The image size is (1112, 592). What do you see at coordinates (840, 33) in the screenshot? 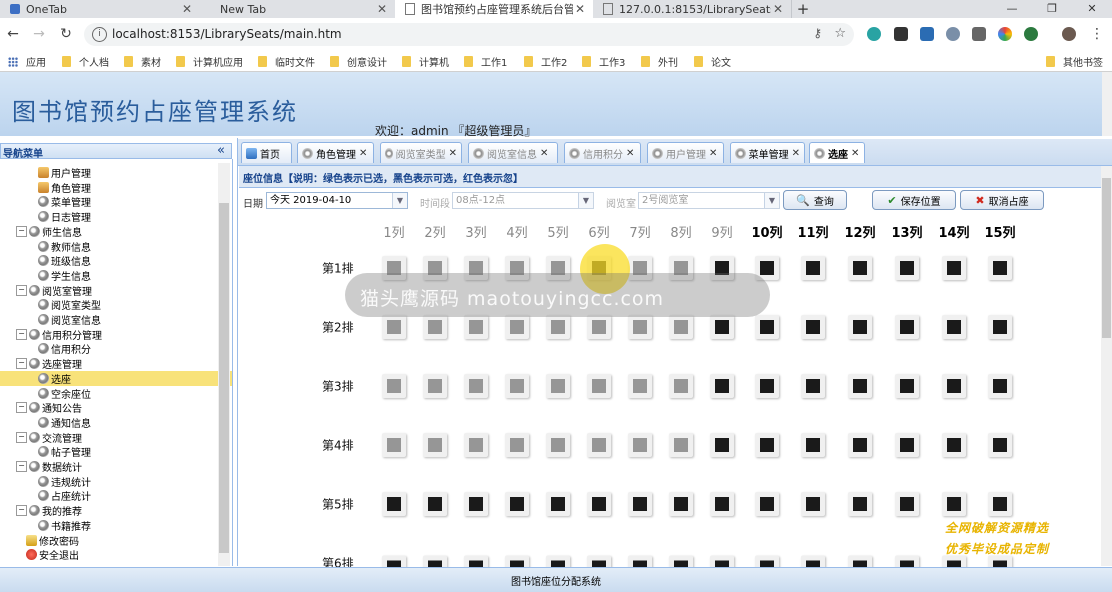
I see `star-icon: ☆` at bounding box center [840, 33].